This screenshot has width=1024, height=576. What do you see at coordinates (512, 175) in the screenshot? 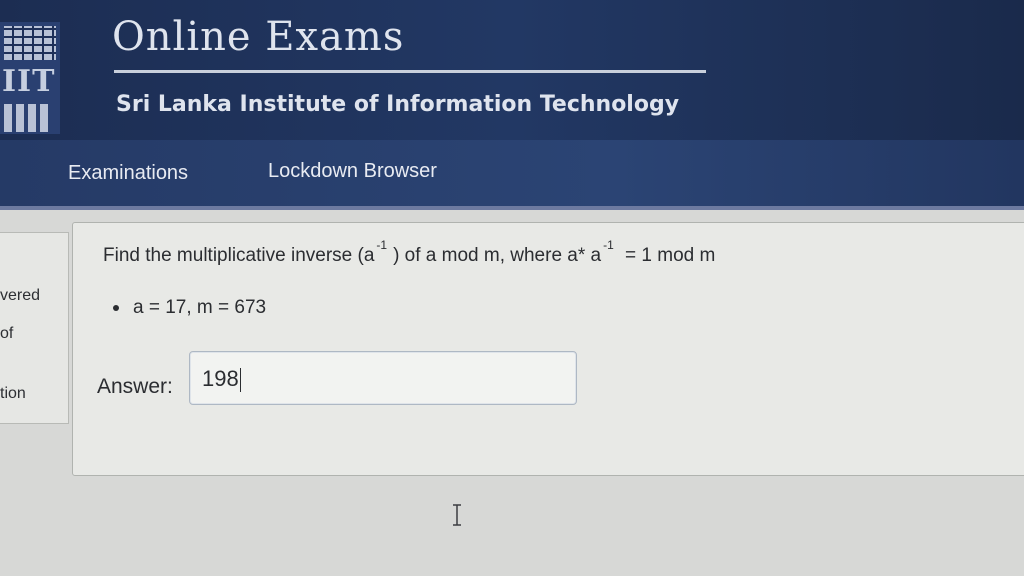
I see `top-nav: Examinations Lockdown Browser` at bounding box center [512, 175].